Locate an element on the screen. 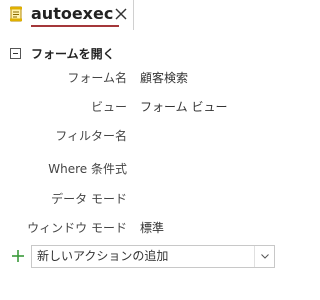 The height and width of the screenshot is (300, 320). new-action-combobox: 新しいアクションの追加 is located at coordinates (153, 256).